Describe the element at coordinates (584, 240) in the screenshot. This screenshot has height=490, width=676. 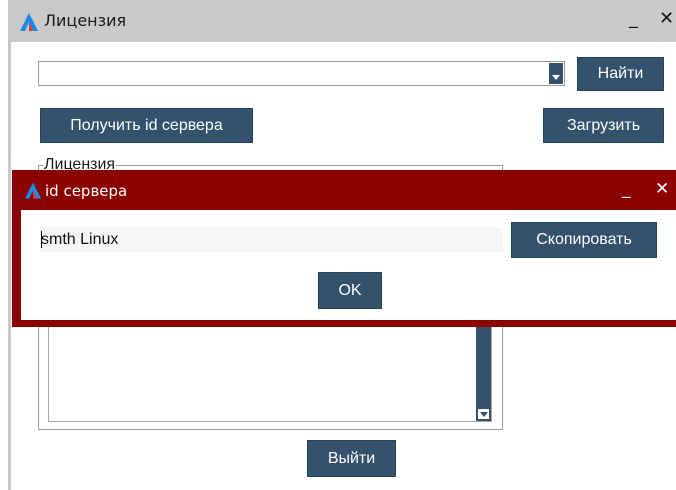
I see `copy-button: Скопировать` at that location.